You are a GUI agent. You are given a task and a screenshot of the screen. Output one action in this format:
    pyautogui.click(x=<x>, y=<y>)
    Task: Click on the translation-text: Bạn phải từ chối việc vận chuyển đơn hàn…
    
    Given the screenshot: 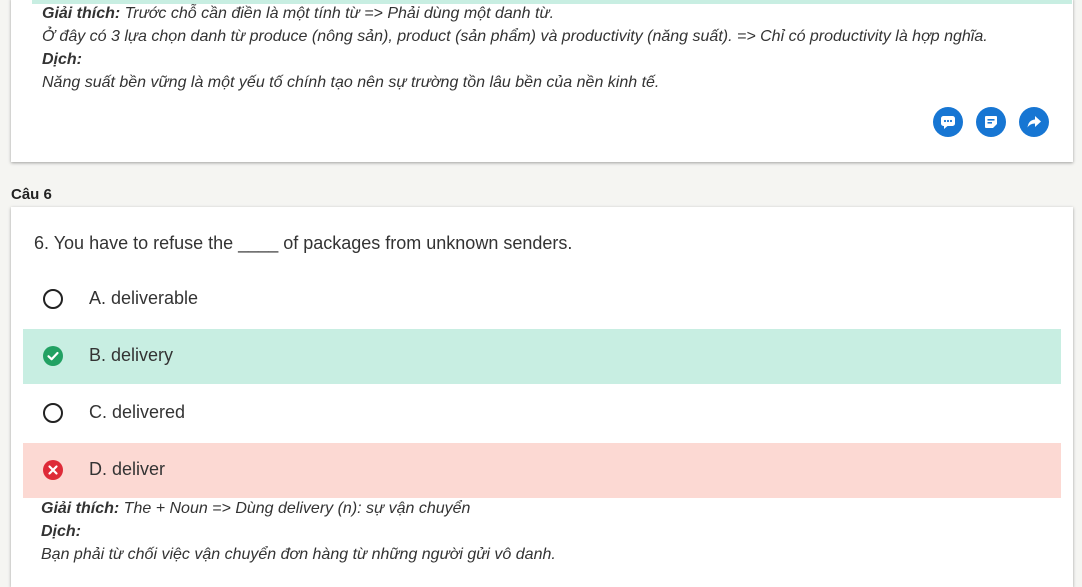 What is the action you would take?
    pyautogui.click(x=298, y=554)
    